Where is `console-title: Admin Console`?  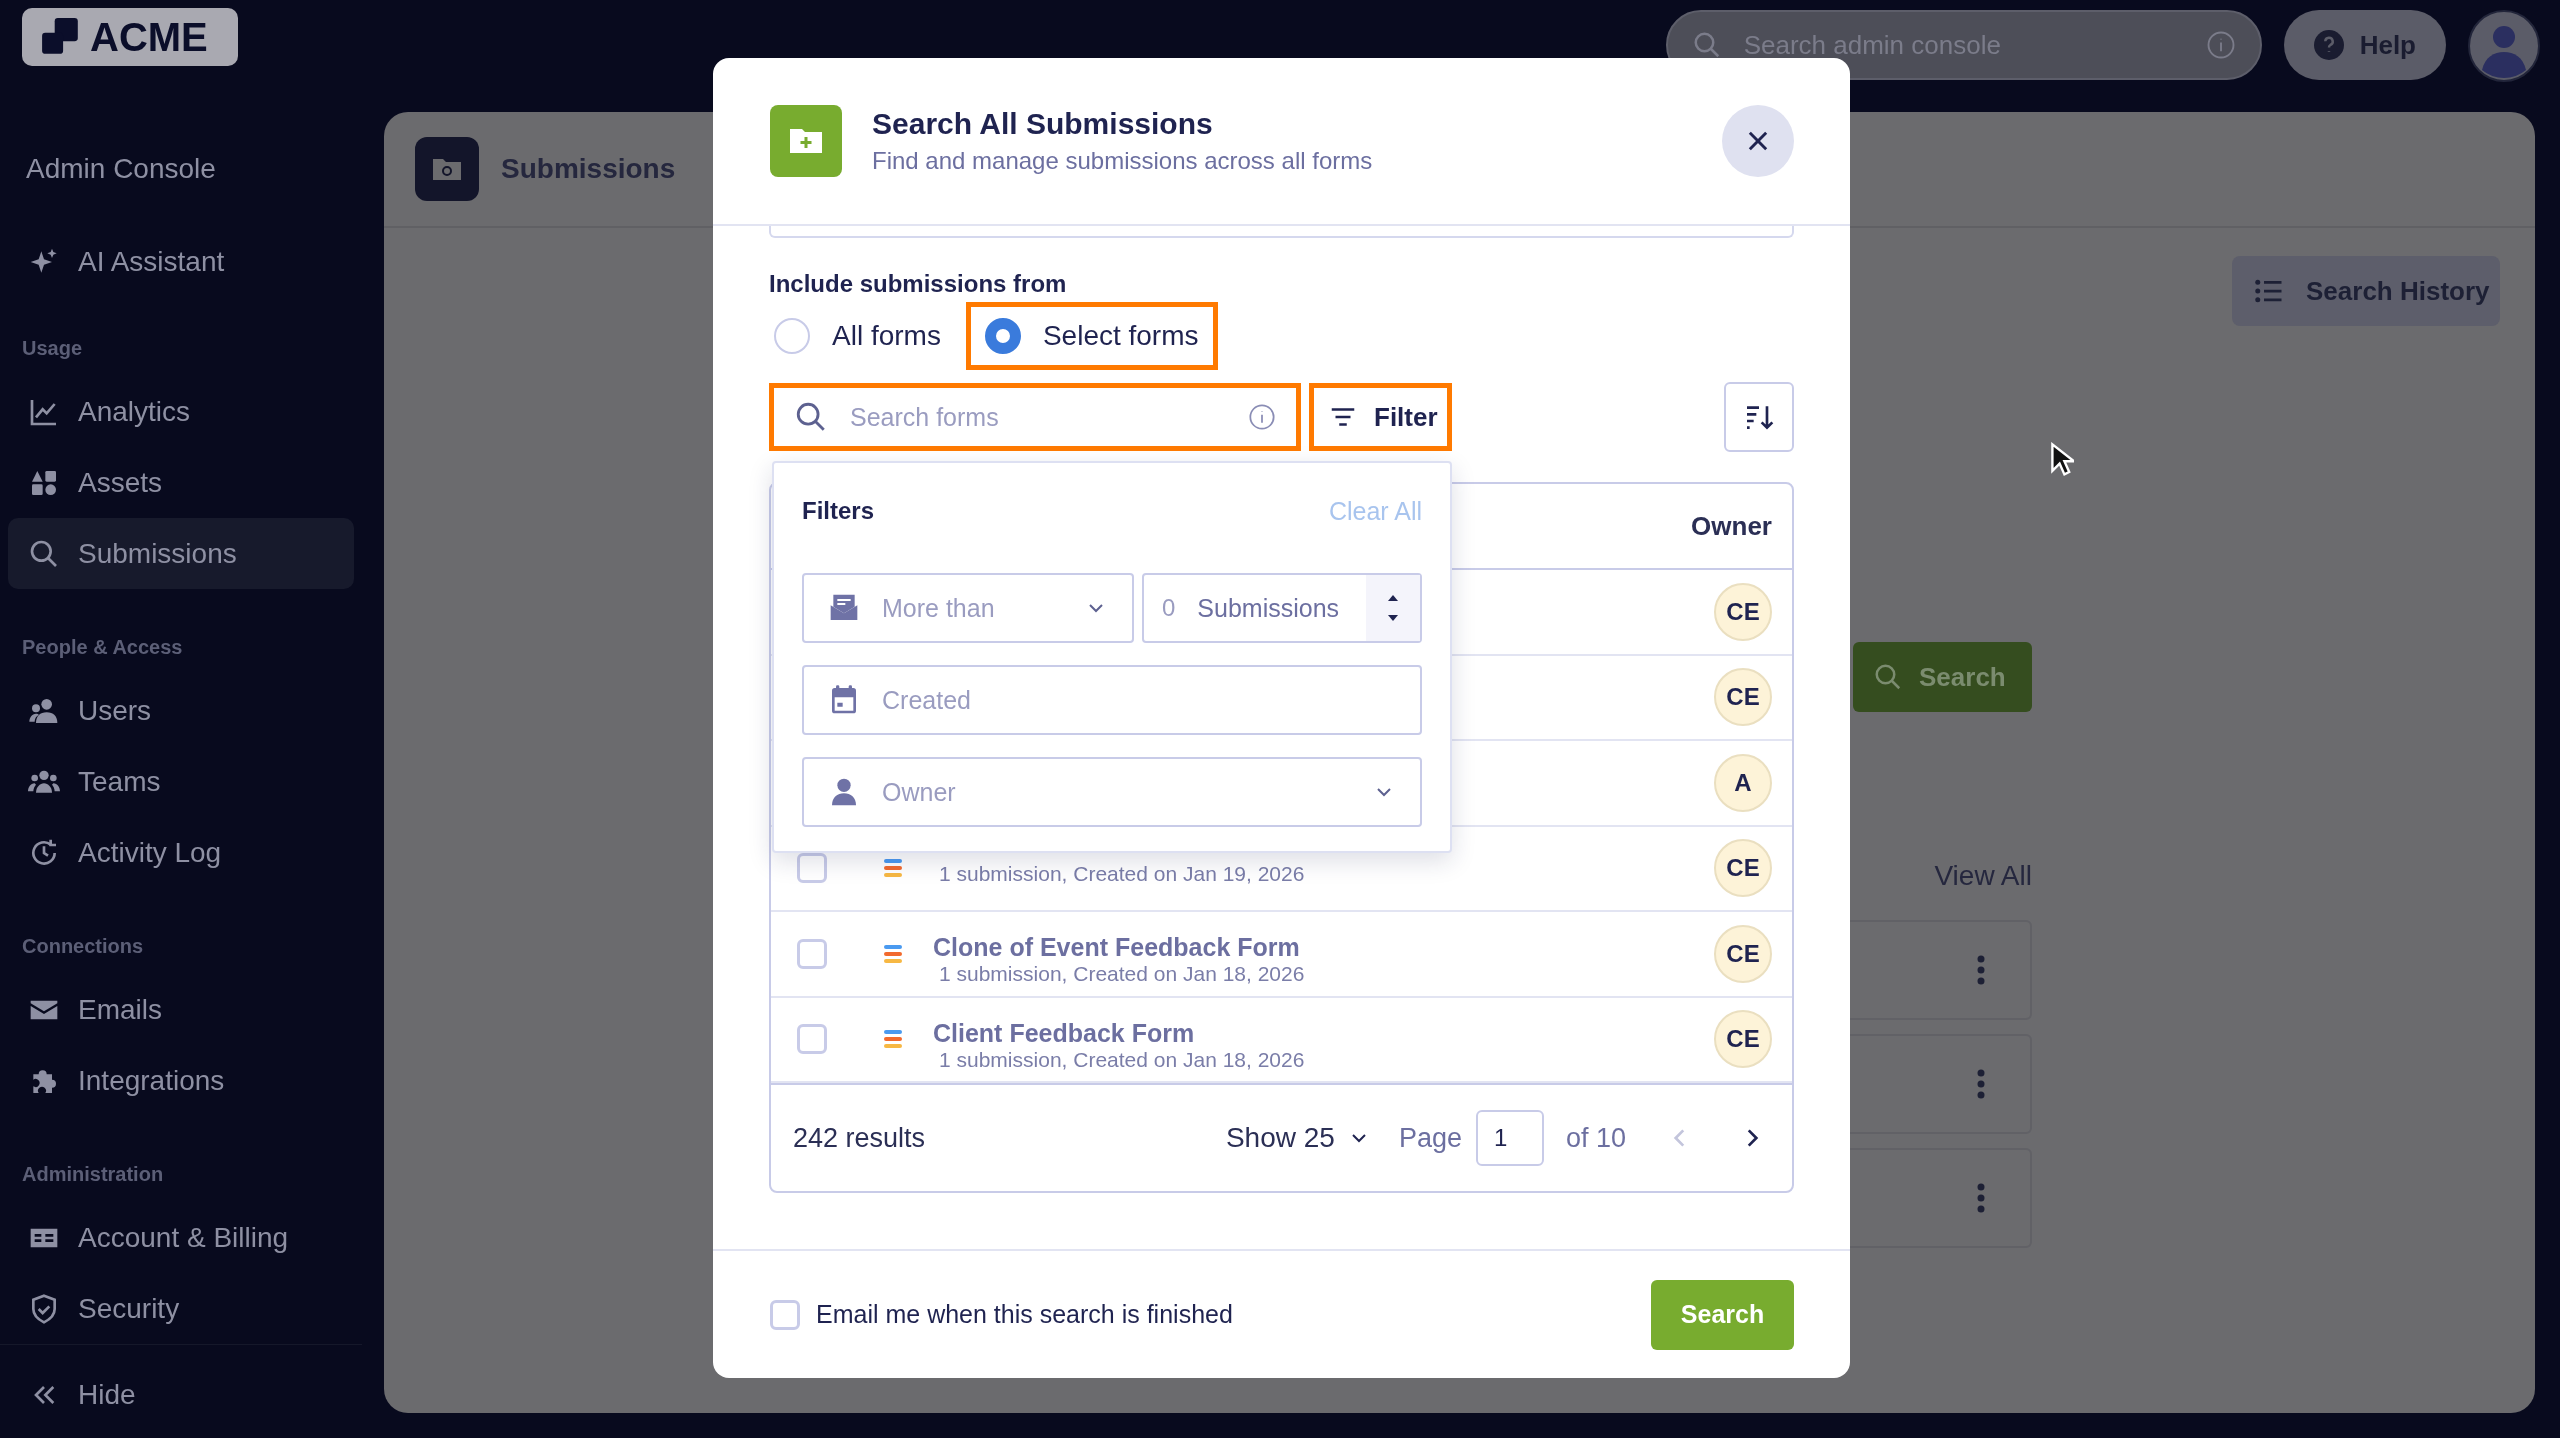 console-title: Admin Console is located at coordinates (121, 169).